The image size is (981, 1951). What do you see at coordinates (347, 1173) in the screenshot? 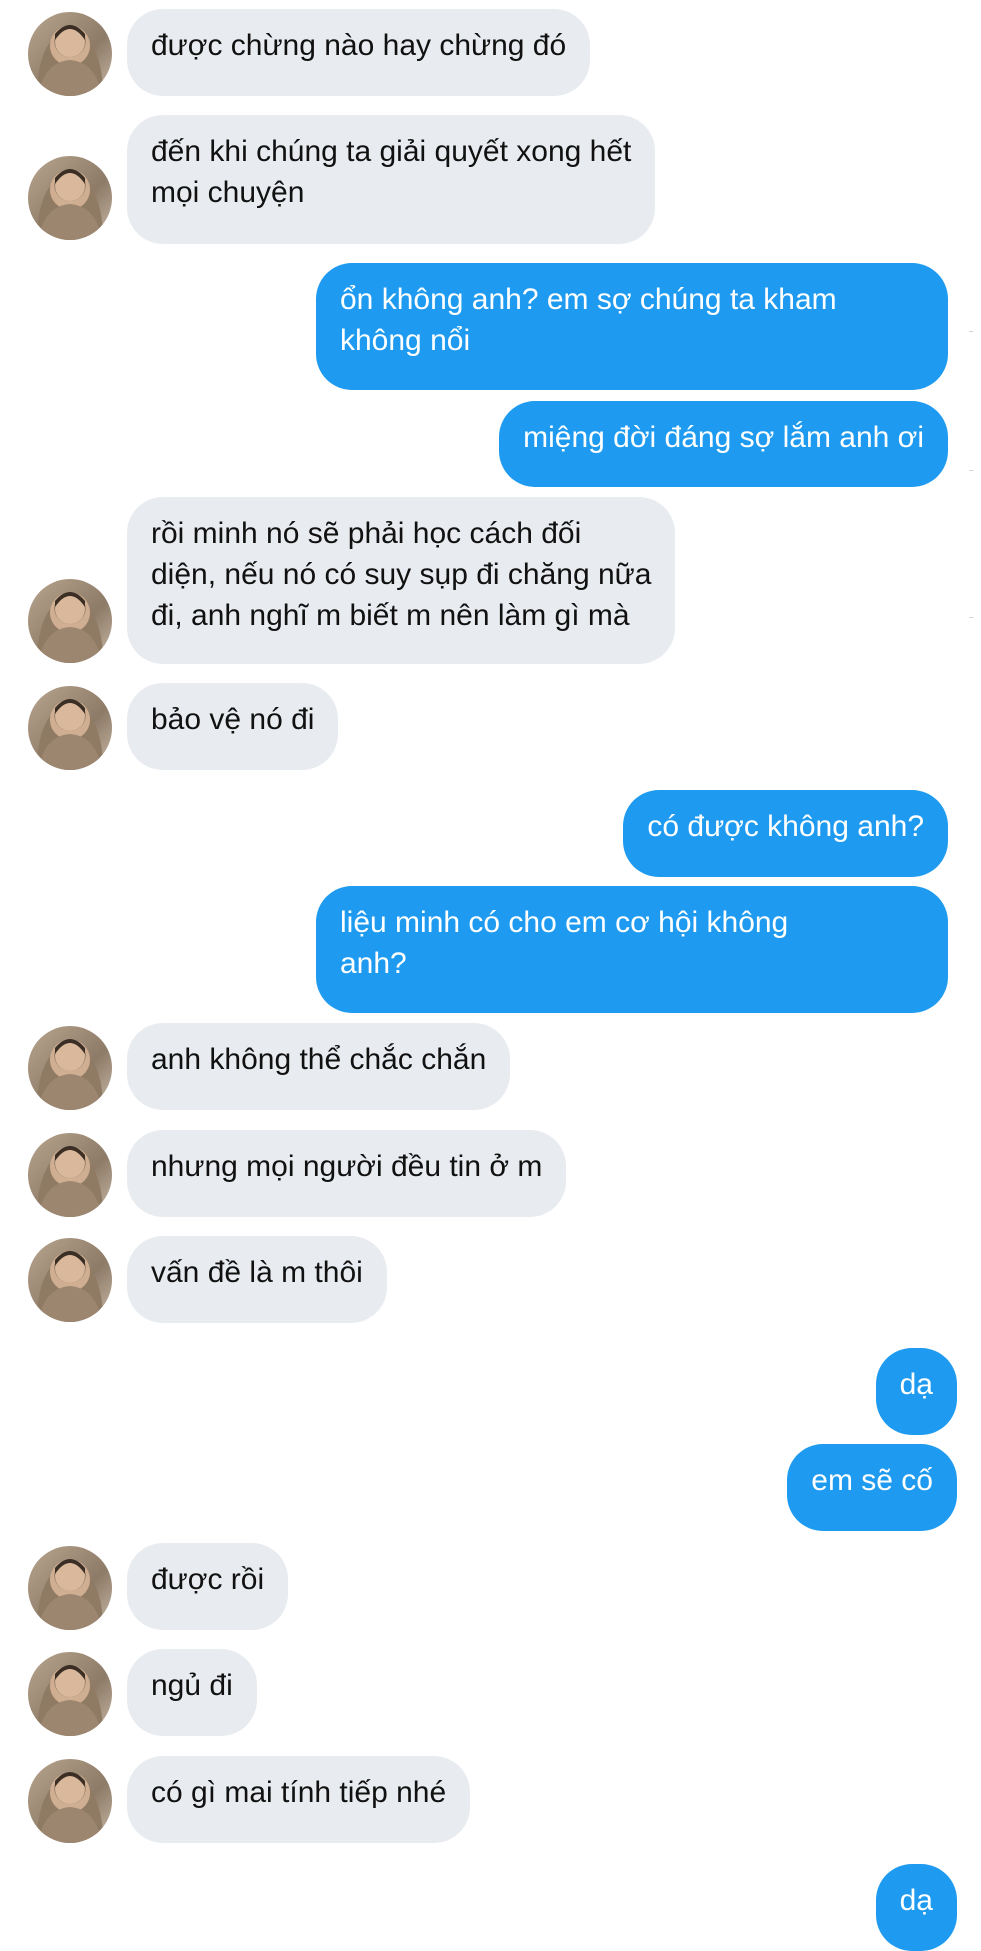
I see `incoming-message: nhưng mọi người đều tin ở m` at bounding box center [347, 1173].